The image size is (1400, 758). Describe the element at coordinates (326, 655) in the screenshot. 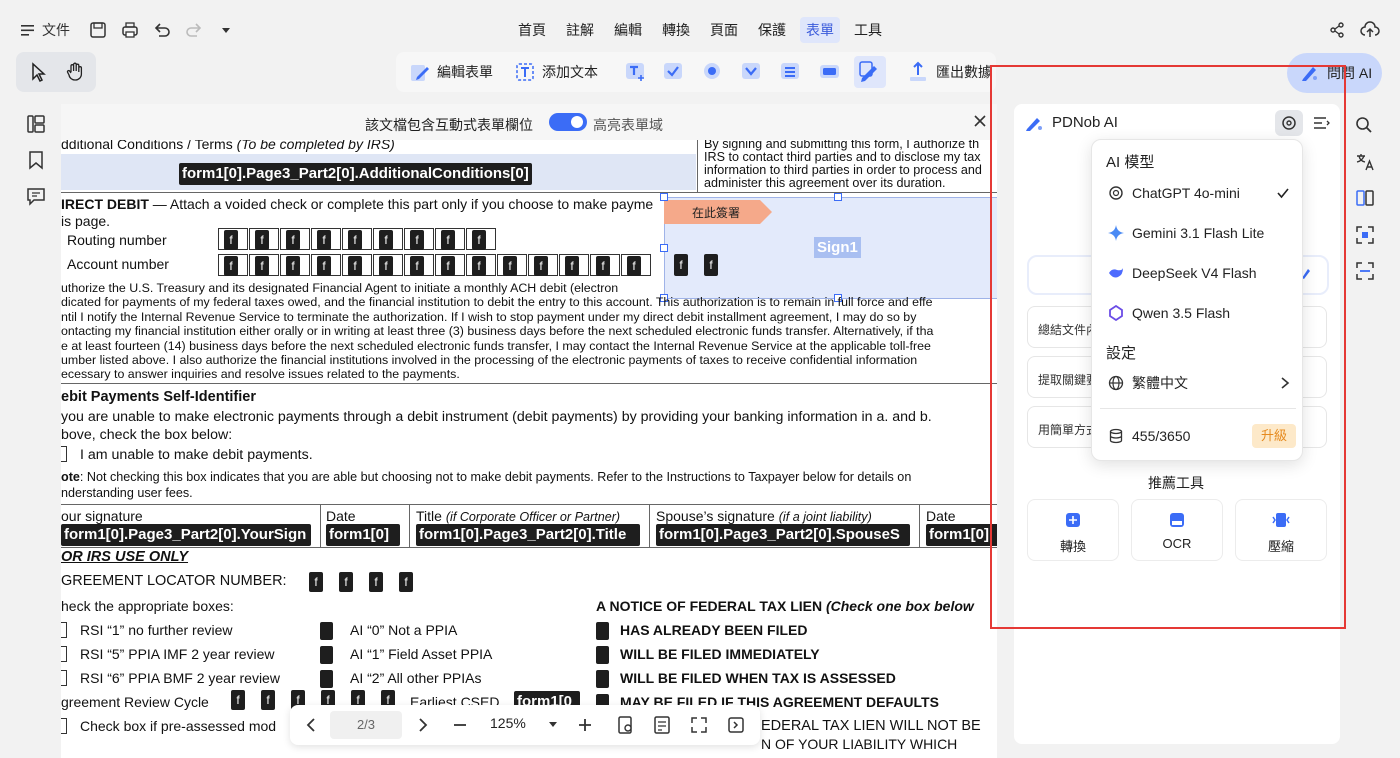

I see `ai-1-checkbox` at that location.